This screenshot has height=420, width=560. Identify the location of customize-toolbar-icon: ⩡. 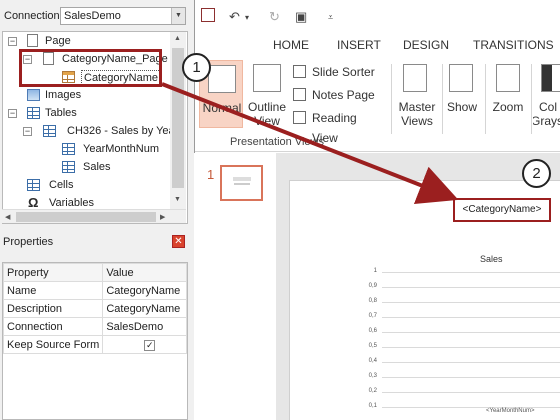
(330, 17).